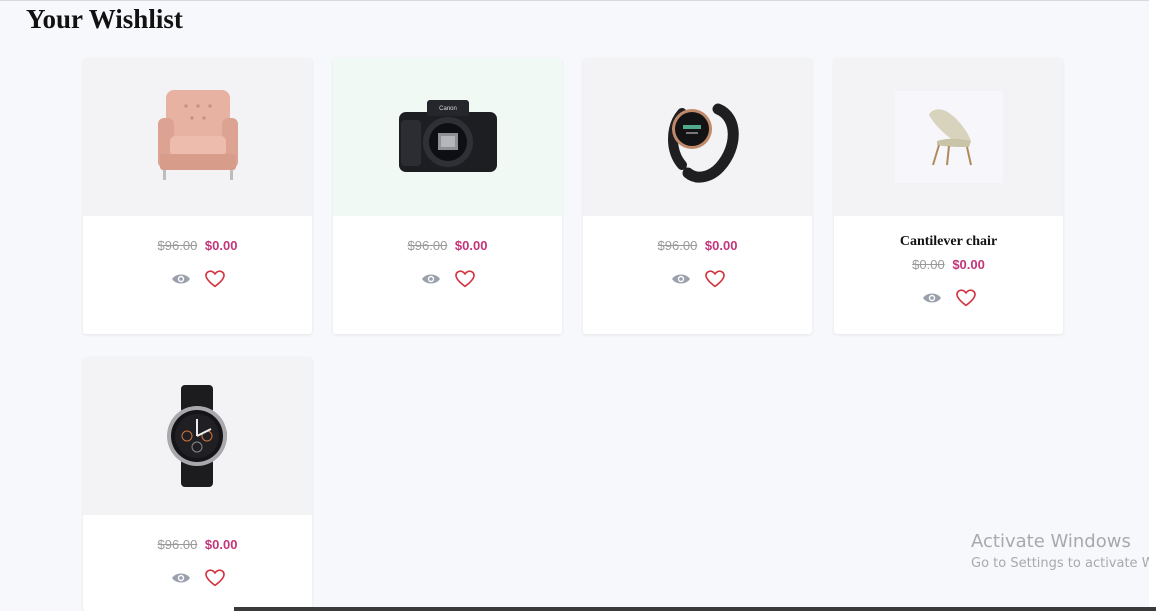 The width and height of the screenshot is (1156, 611). Describe the element at coordinates (703, 143) in the screenshot. I see `fitness-band-image` at that location.